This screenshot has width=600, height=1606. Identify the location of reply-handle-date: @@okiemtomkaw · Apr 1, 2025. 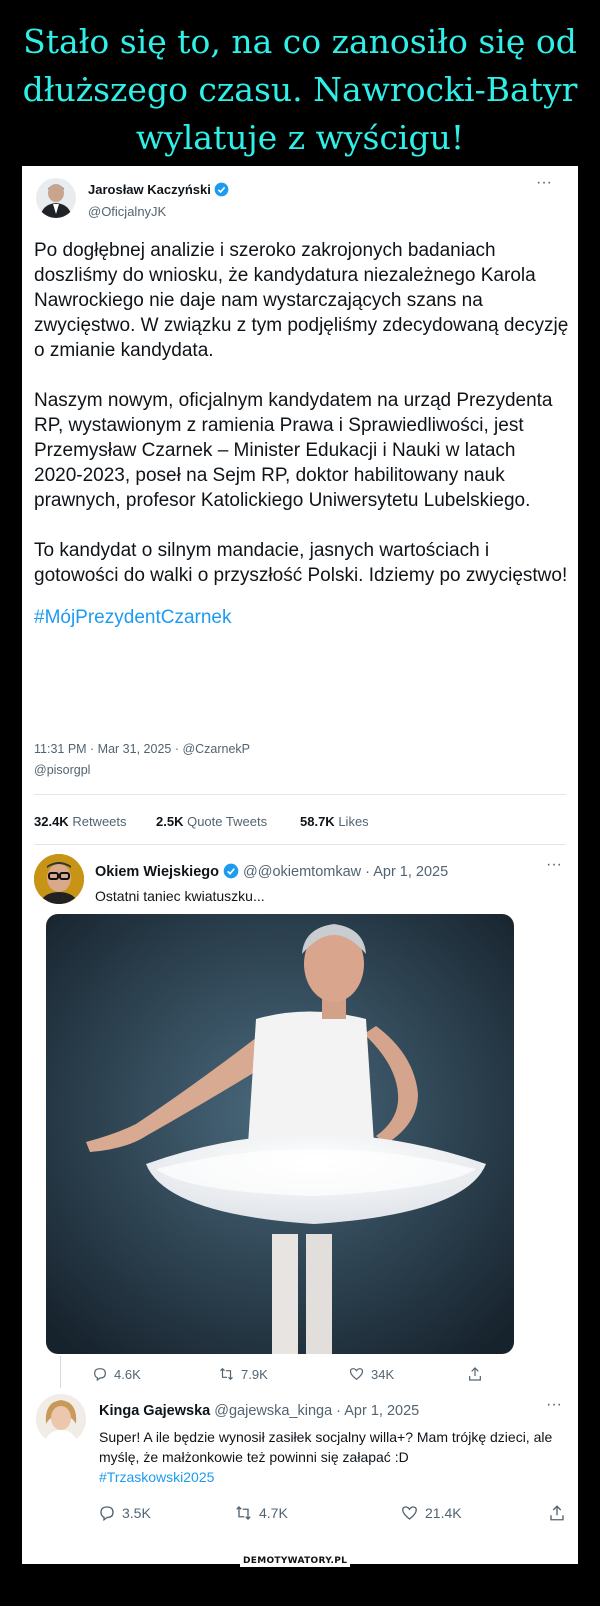
(345, 872).